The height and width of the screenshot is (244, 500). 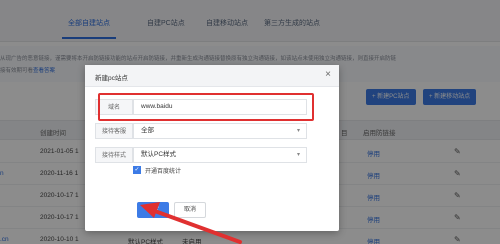 What do you see at coordinates (159, 154) in the screenshot?
I see `style-select-value: 默认PC样式` at bounding box center [159, 154].